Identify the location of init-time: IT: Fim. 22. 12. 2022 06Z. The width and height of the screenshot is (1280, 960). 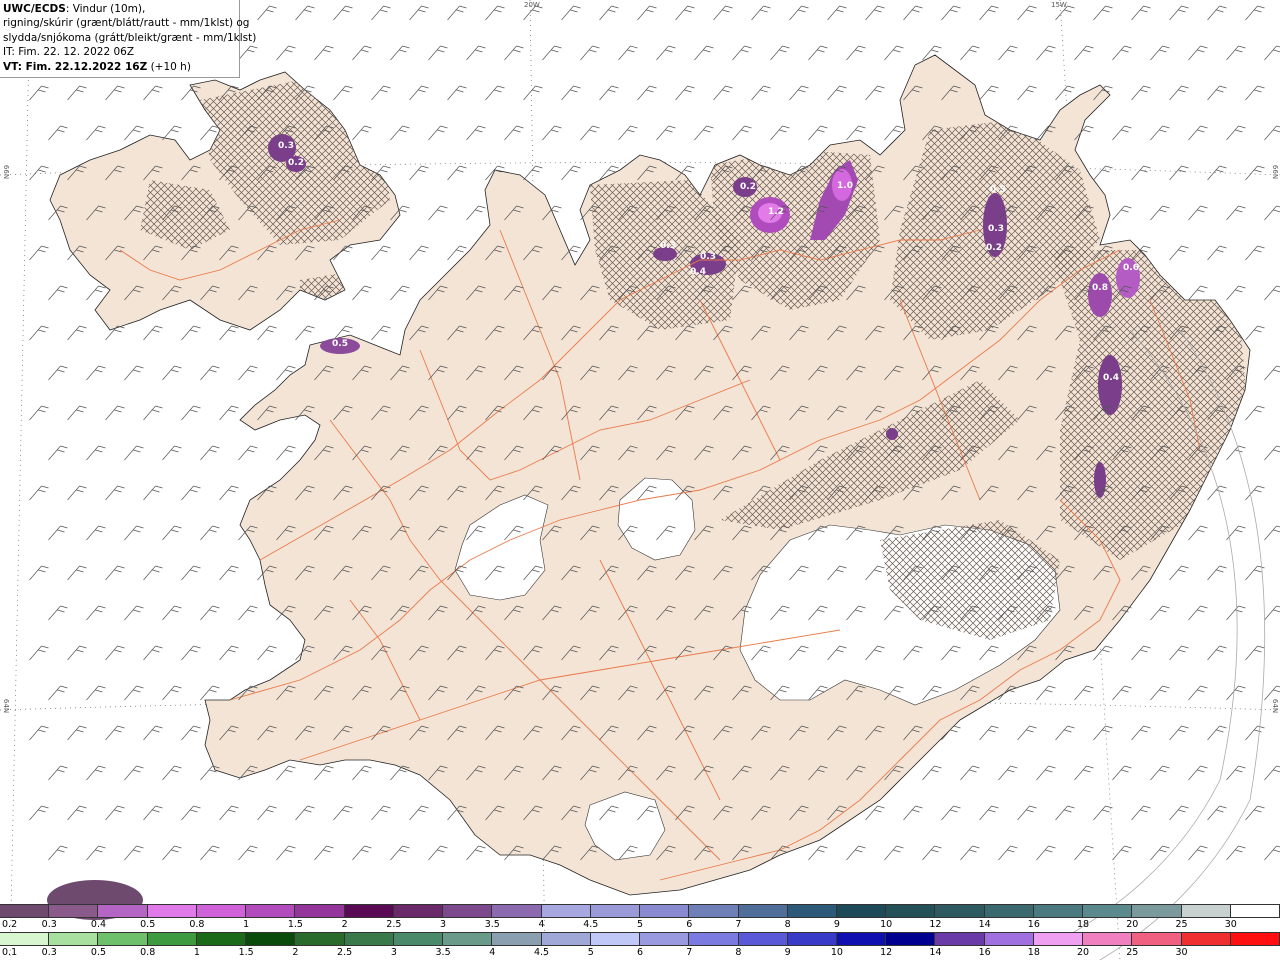
(69, 52).